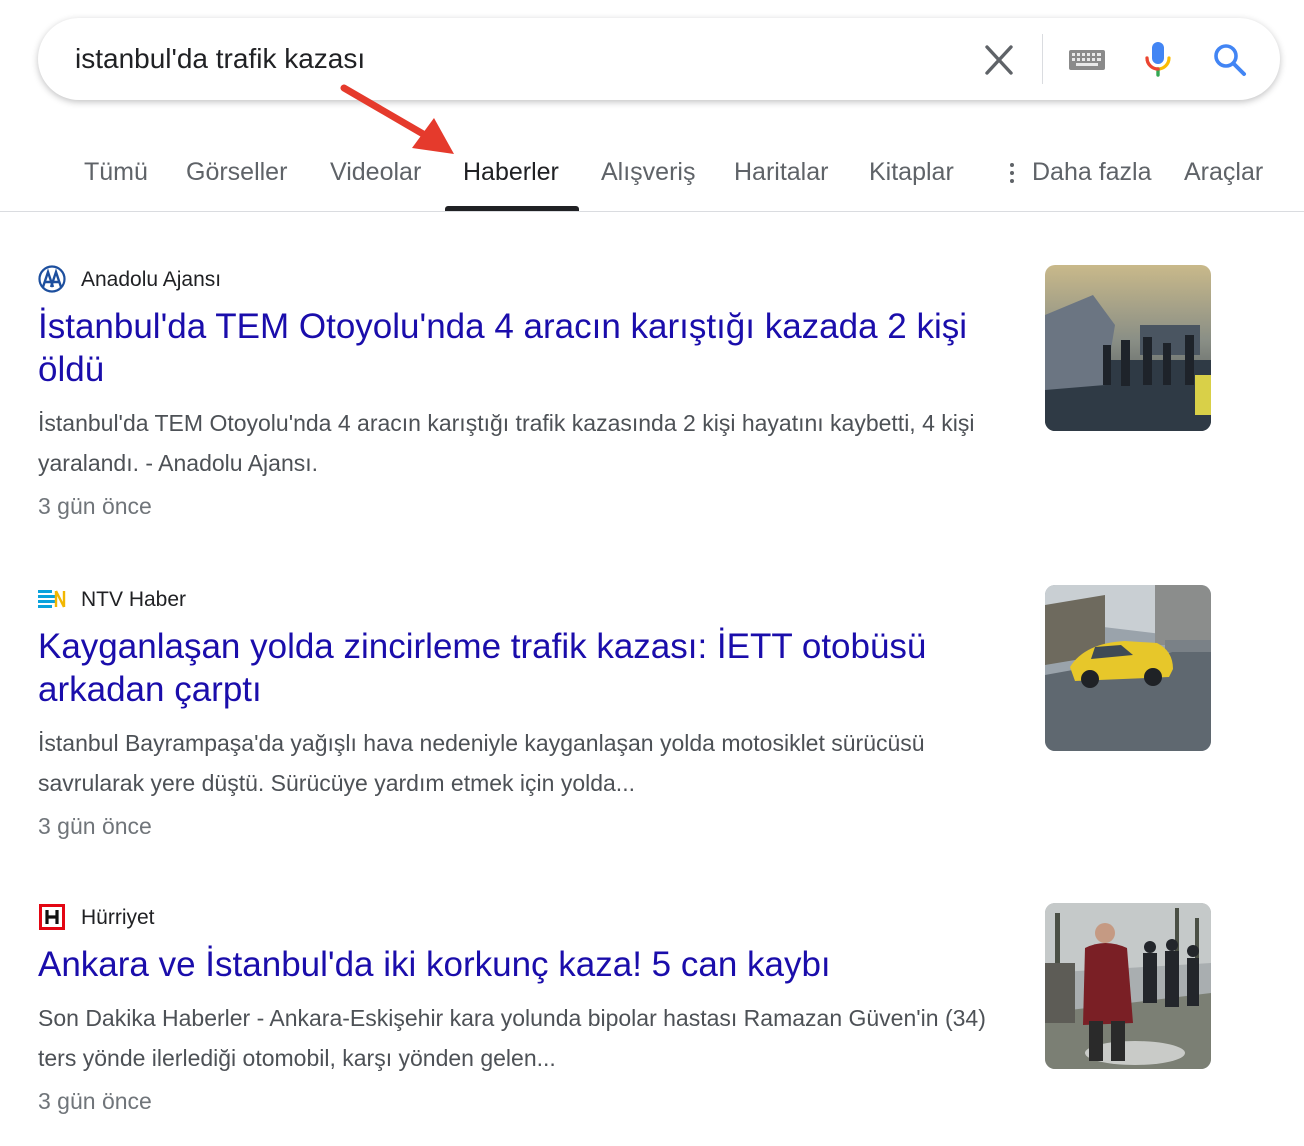  What do you see at coordinates (1092, 172) in the screenshot?
I see `tab-daha-fazla: Daha fazla` at bounding box center [1092, 172].